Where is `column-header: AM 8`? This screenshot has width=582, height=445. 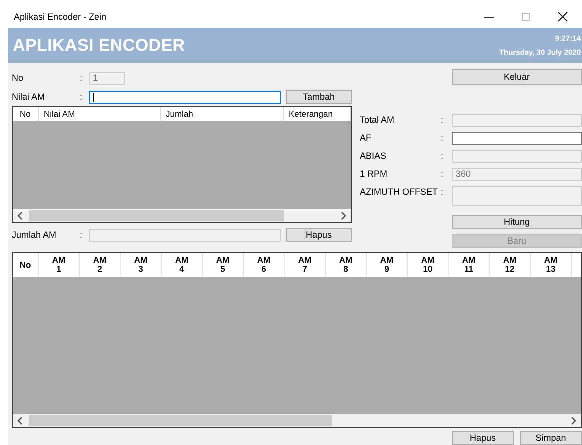
column-header: AM 8 is located at coordinates (346, 265).